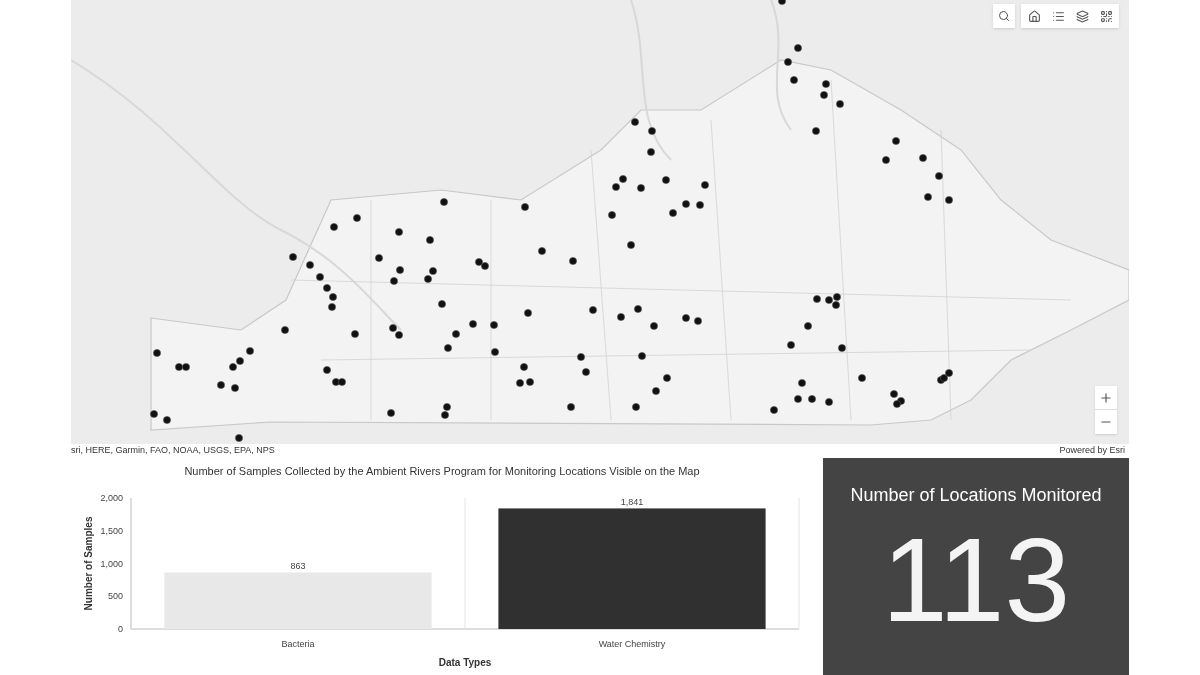 This screenshot has width=1200, height=675. I want to click on x-axis-category-label: Water Chemistry, so click(632, 644).